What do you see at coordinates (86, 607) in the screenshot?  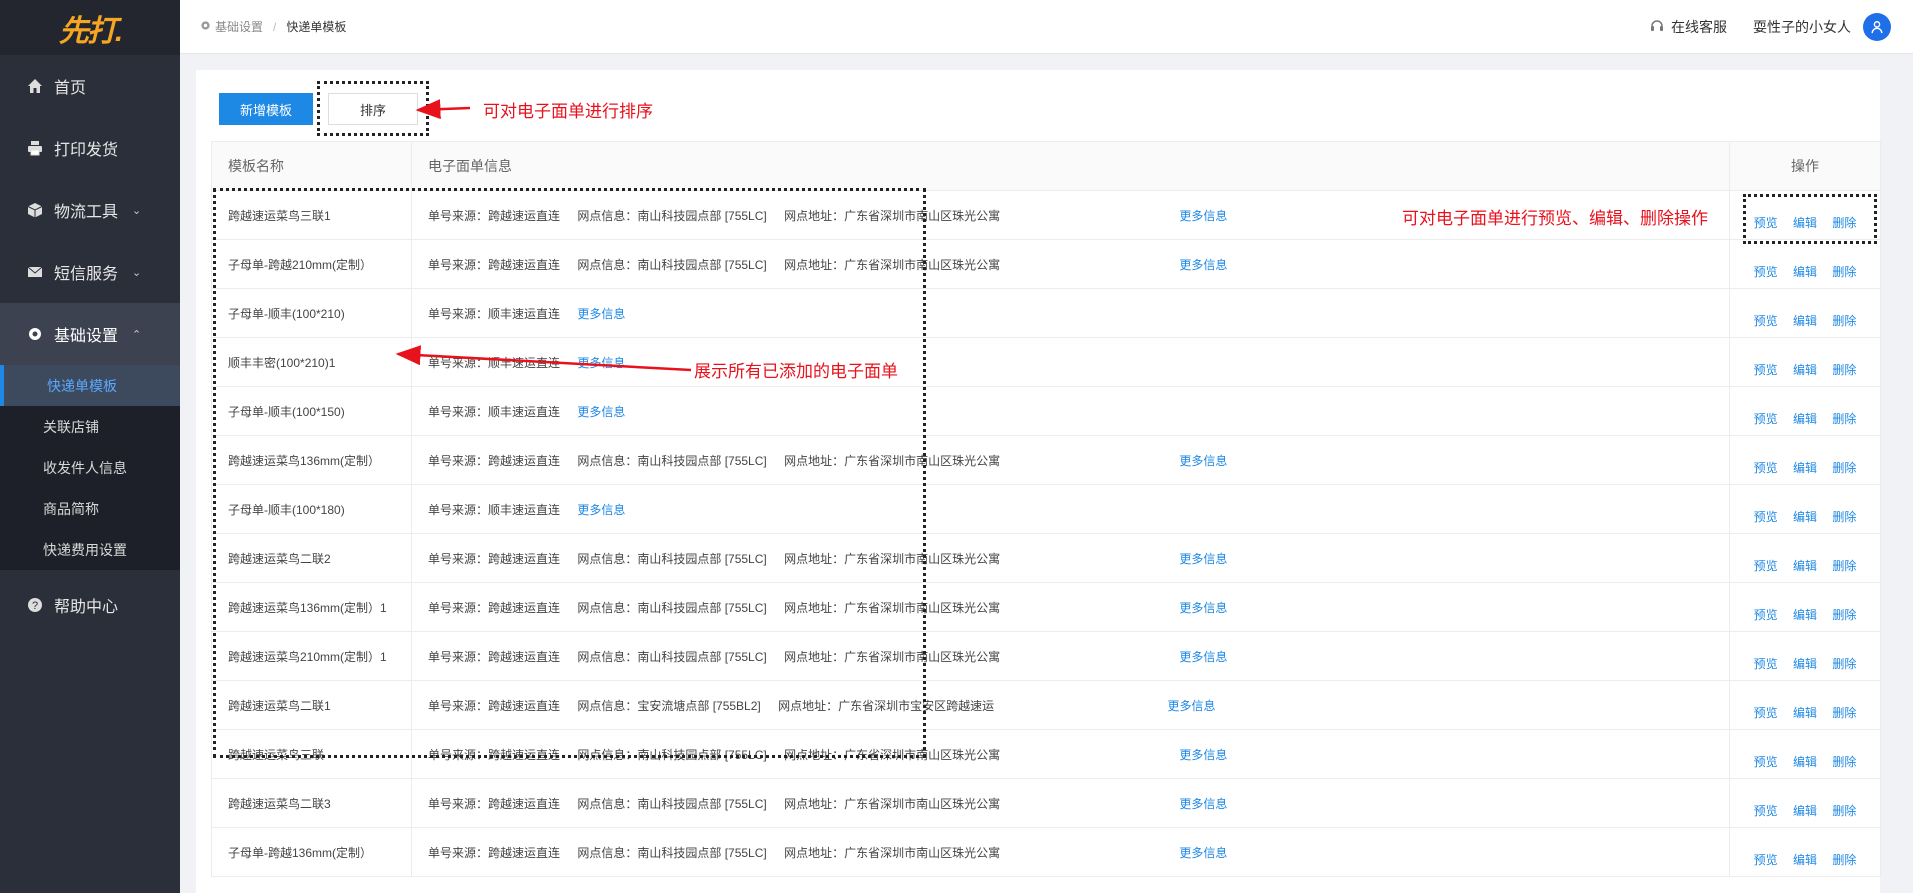 I see `sidebar-item-label: 帮助中心` at bounding box center [86, 607].